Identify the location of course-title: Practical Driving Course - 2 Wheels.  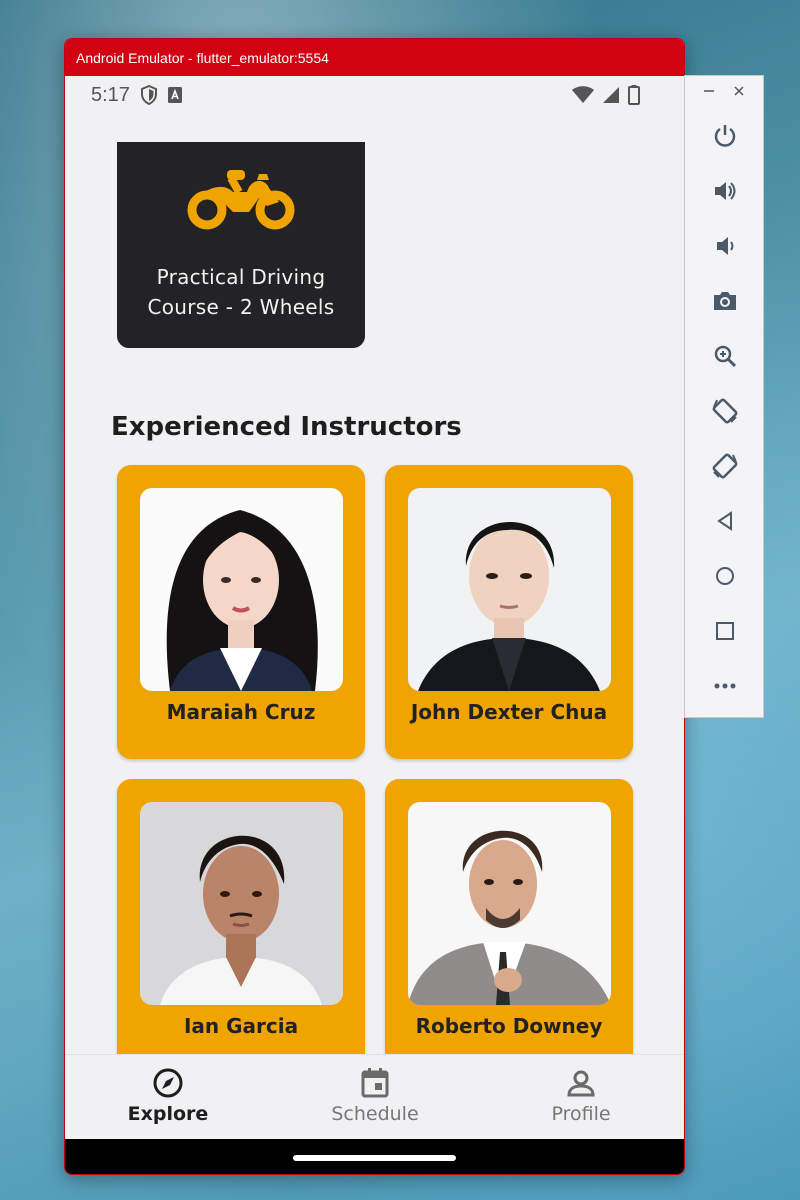
(241, 292).